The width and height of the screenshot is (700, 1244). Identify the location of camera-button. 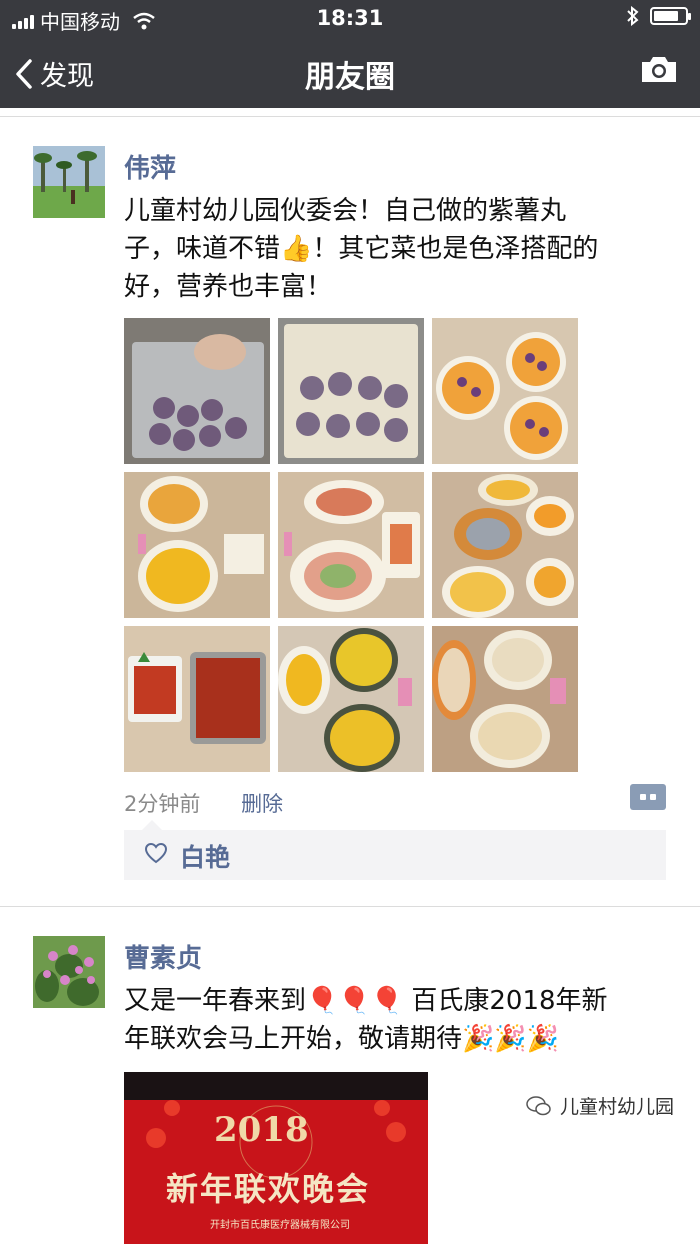
(659, 71).